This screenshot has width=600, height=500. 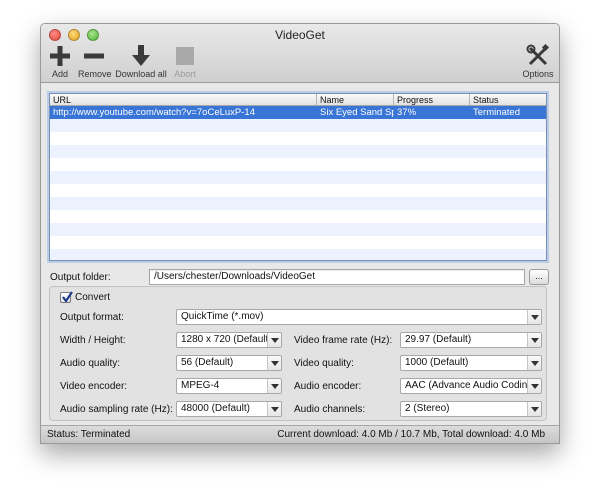 I want to click on width-height-value: 1280 x 720 (Default), so click(x=226, y=339).